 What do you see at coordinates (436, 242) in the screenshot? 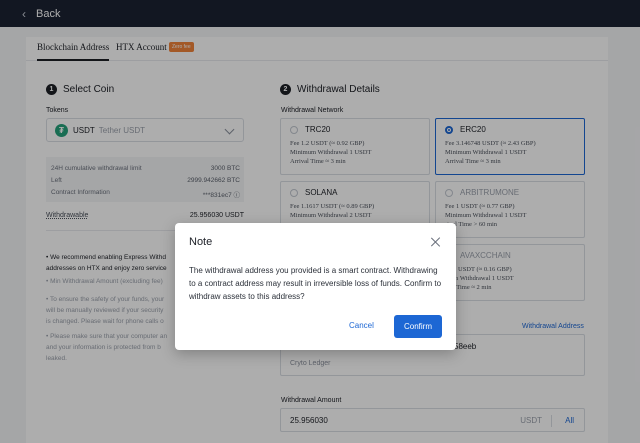
I see `close-icon` at bounding box center [436, 242].